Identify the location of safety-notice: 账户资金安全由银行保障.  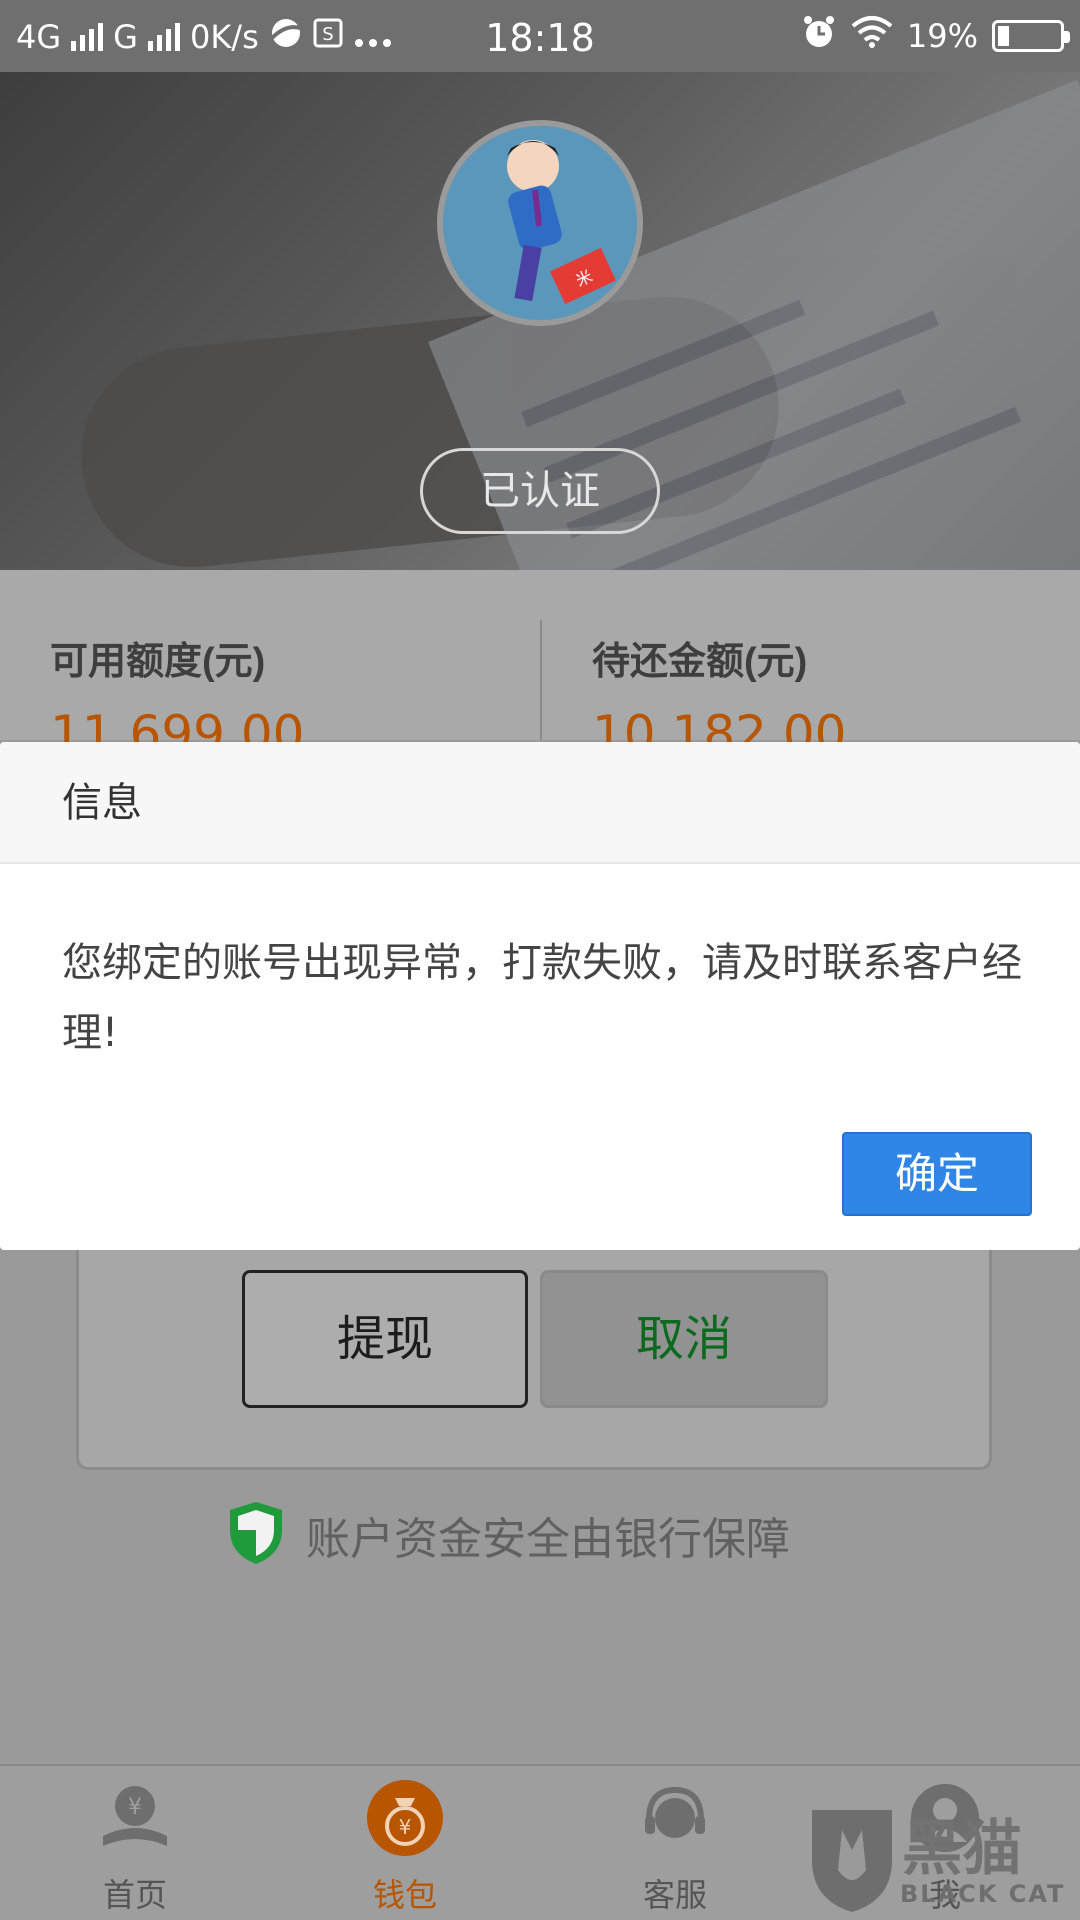
(508, 1535).